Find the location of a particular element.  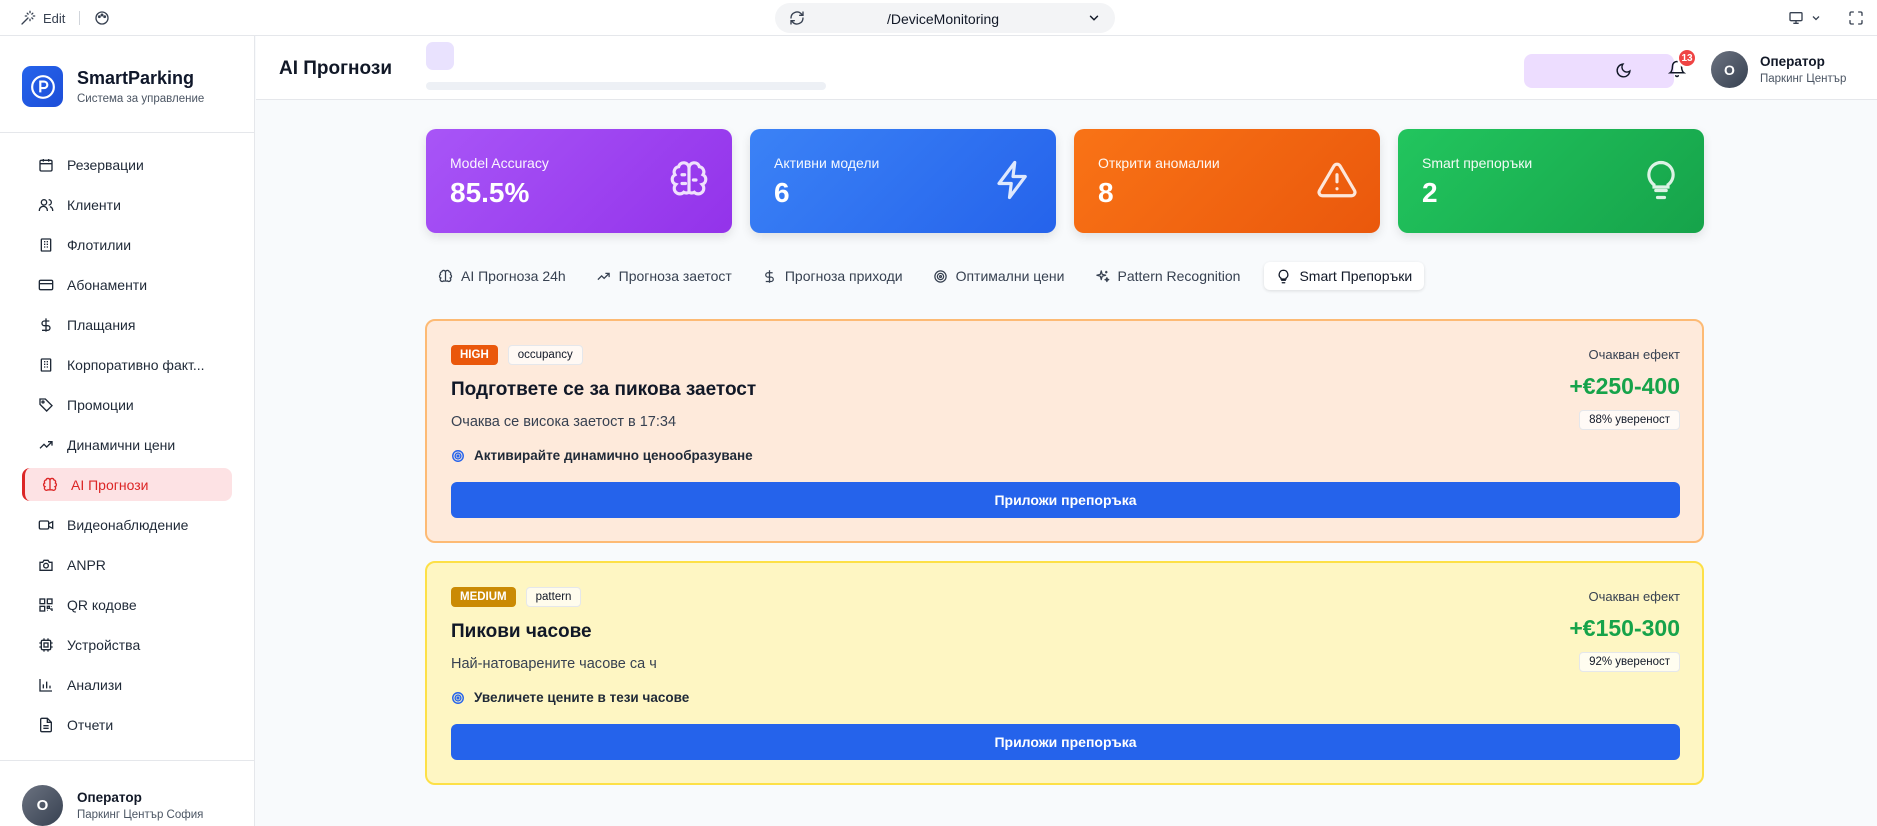

trending-up-icon is located at coordinates (603, 276).